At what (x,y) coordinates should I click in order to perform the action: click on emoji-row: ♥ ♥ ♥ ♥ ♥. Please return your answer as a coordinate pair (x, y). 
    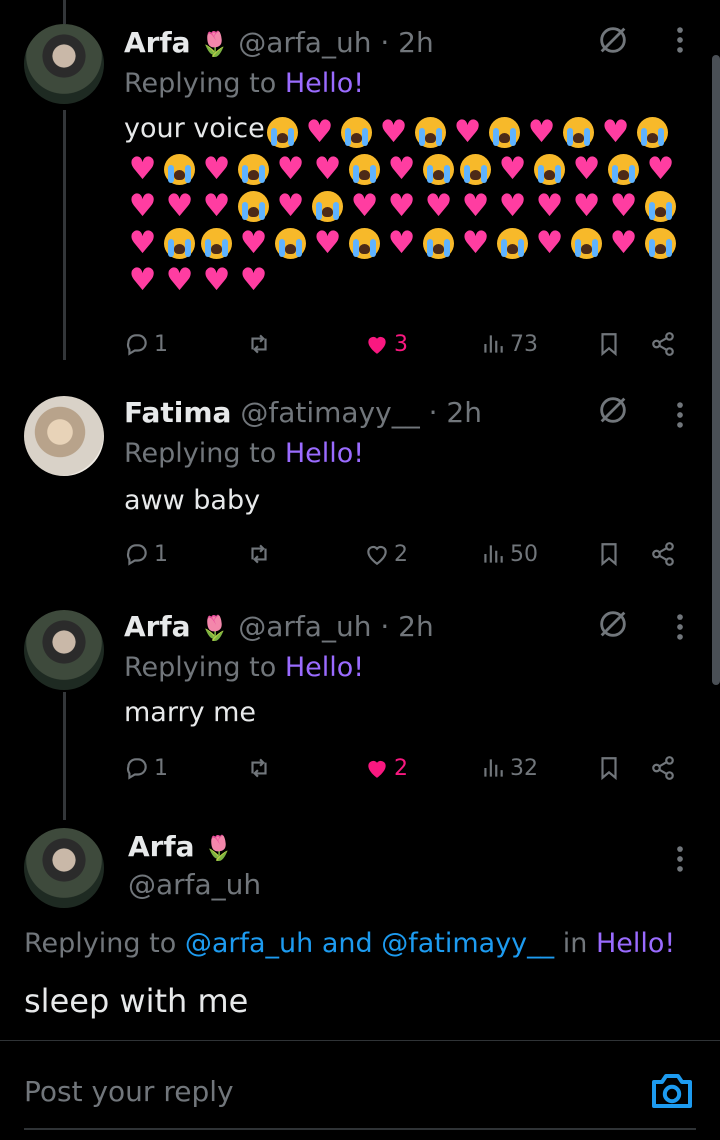
    Looking at the image, I should click on (404, 132).